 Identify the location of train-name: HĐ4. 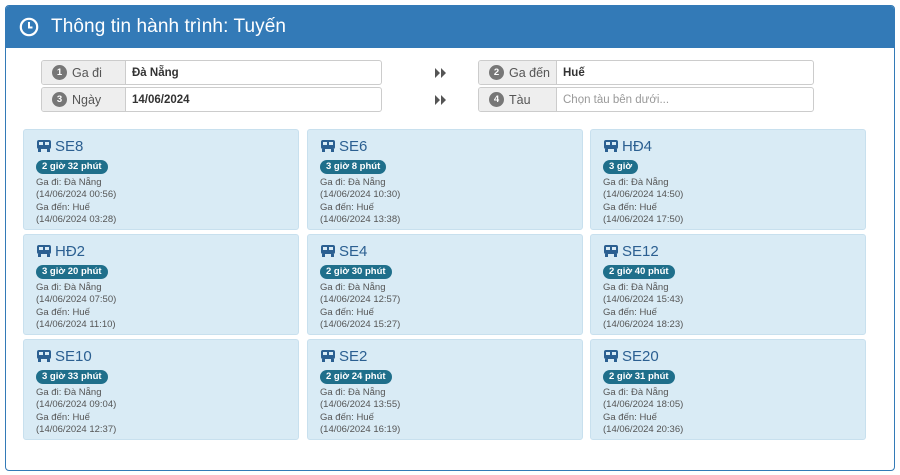
(637, 146).